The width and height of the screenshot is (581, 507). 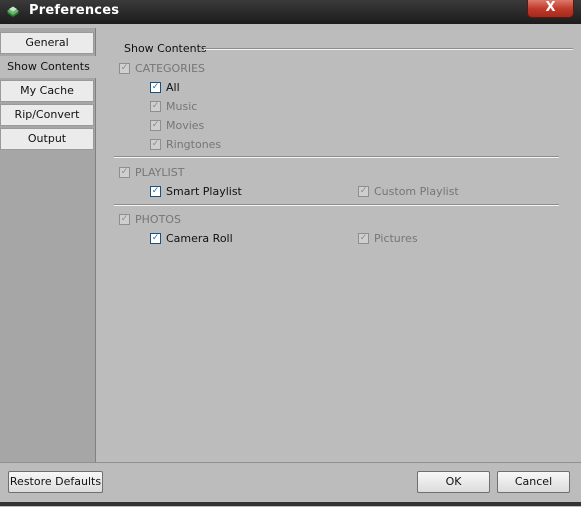 I want to click on window-bottom-edge, so click(x=290, y=504).